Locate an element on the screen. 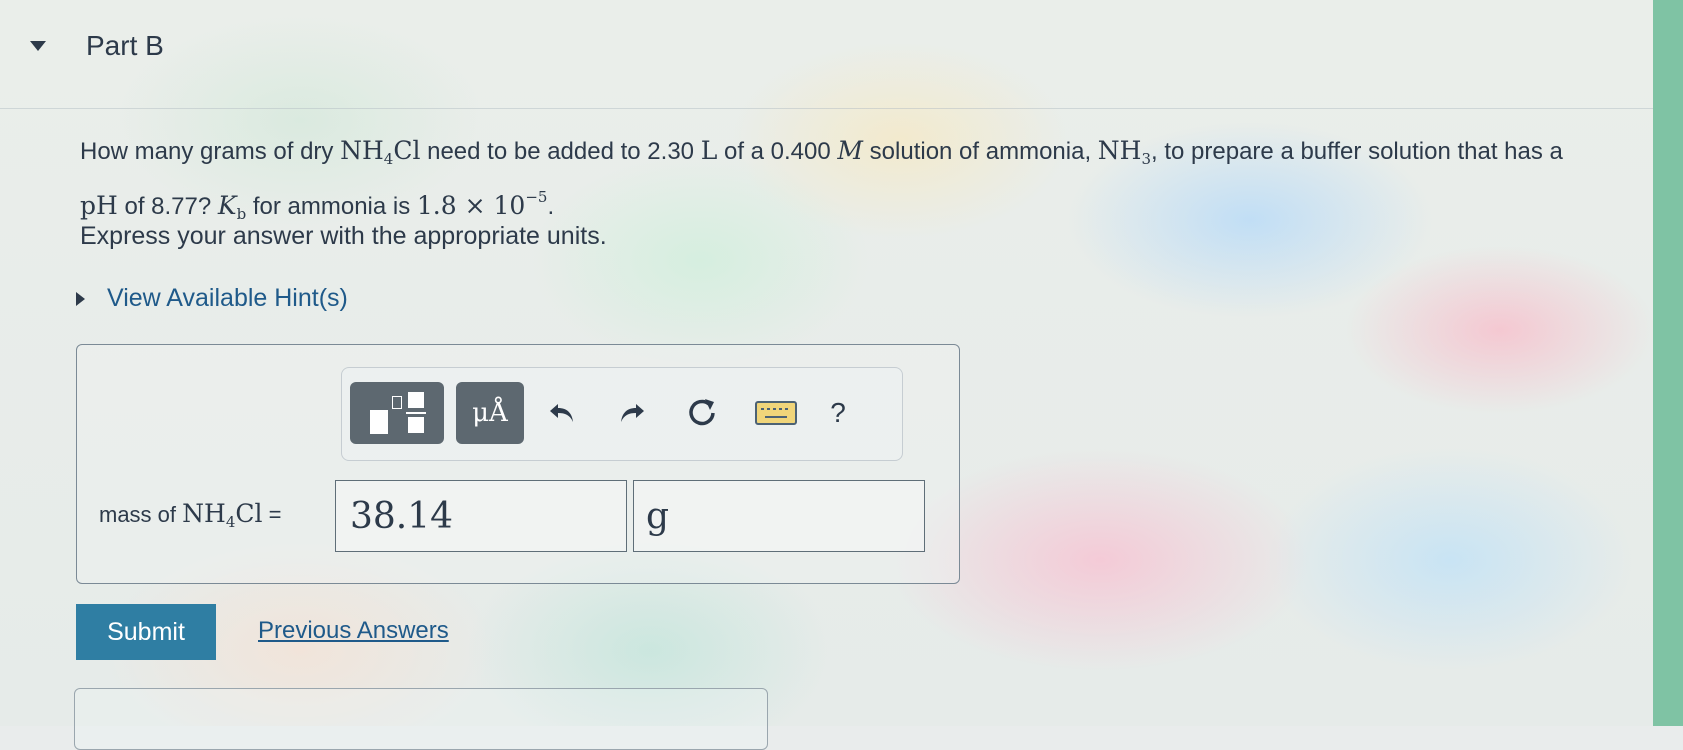 The width and height of the screenshot is (1683, 750). molar-unit: M is located at coordinates (850, 150).